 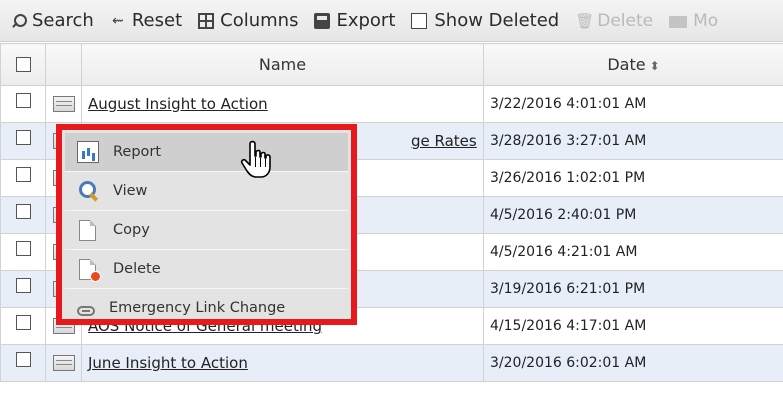 What do you see at coordinates (86, 311) in the screenshot?
I see `link-icon` at bounding box center [86, 311].